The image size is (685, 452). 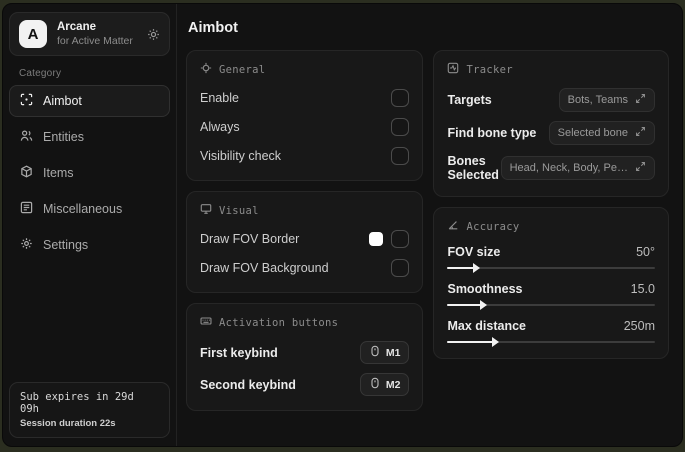 I want to click on setting-label: Enable, so click(x=219, y=98).